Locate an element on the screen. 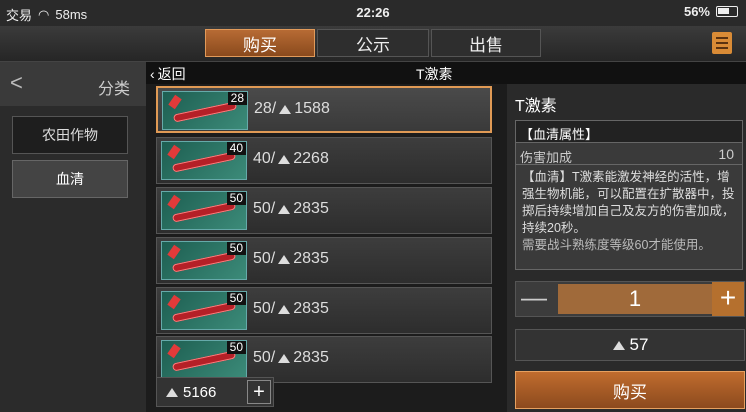  listing-count: 40/ is located at coordinates (264, 158).